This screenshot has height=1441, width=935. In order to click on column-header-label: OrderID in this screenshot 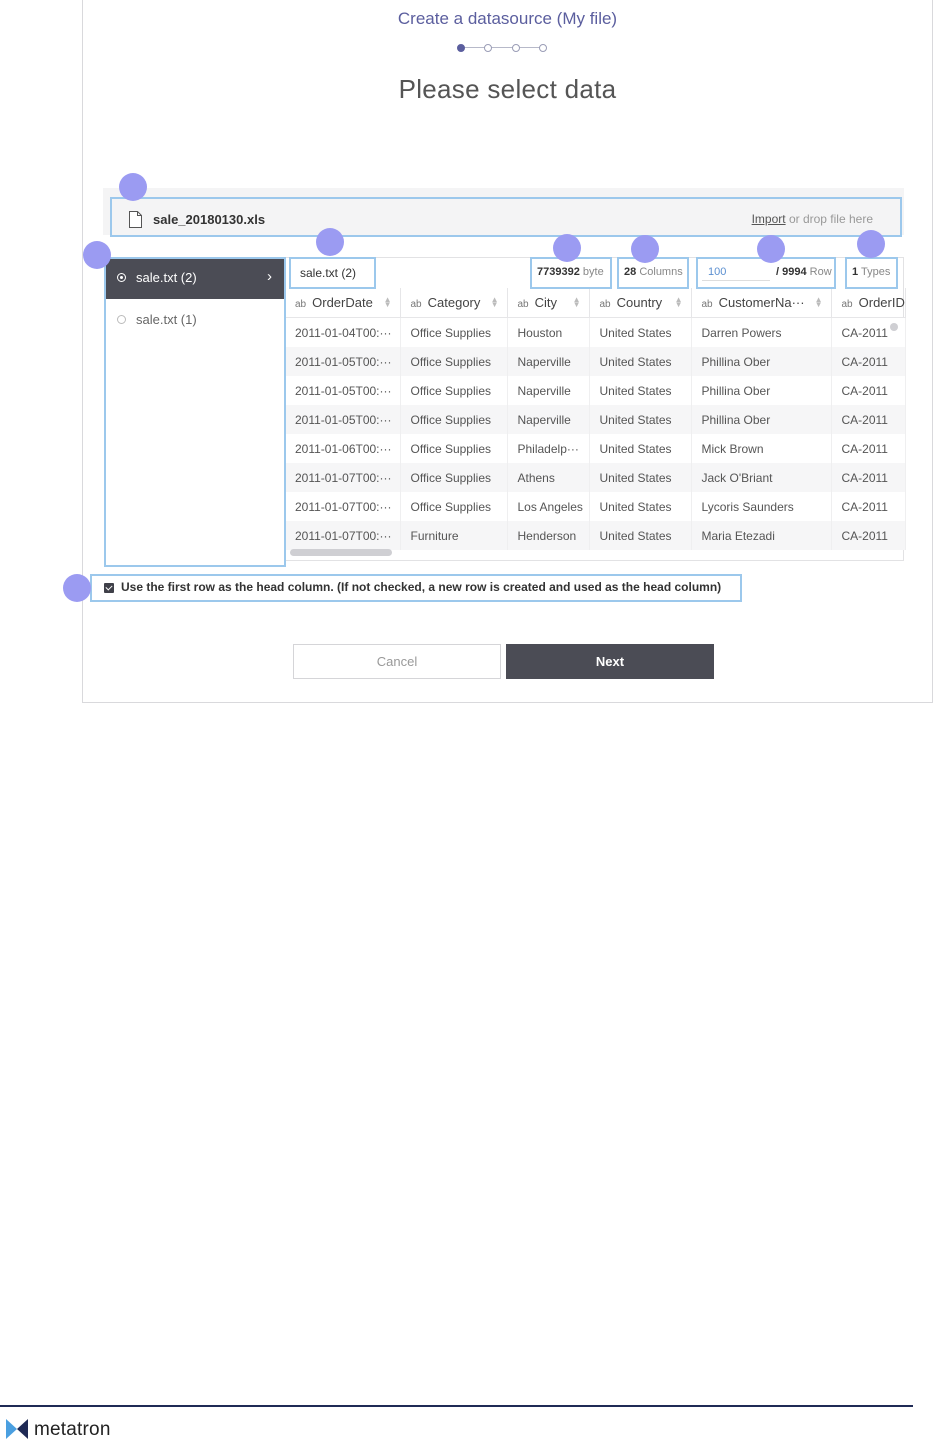, I will do `click(881, 302)`.